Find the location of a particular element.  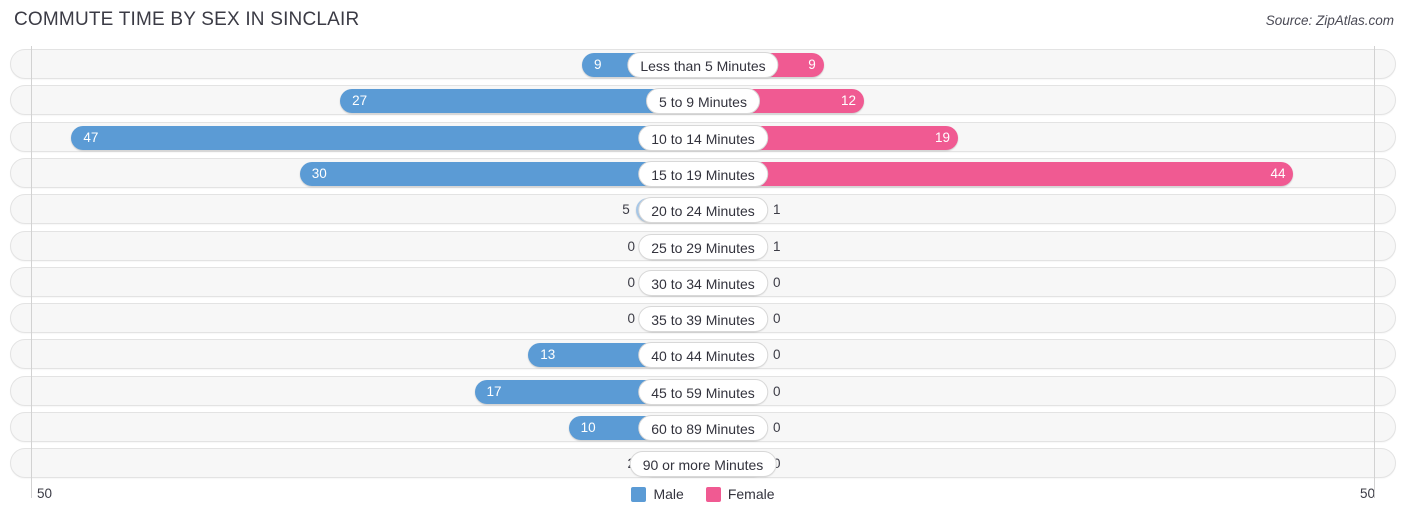

table-row: 47 19 10 to 14 Minutes is located at coordinates (703, 136).